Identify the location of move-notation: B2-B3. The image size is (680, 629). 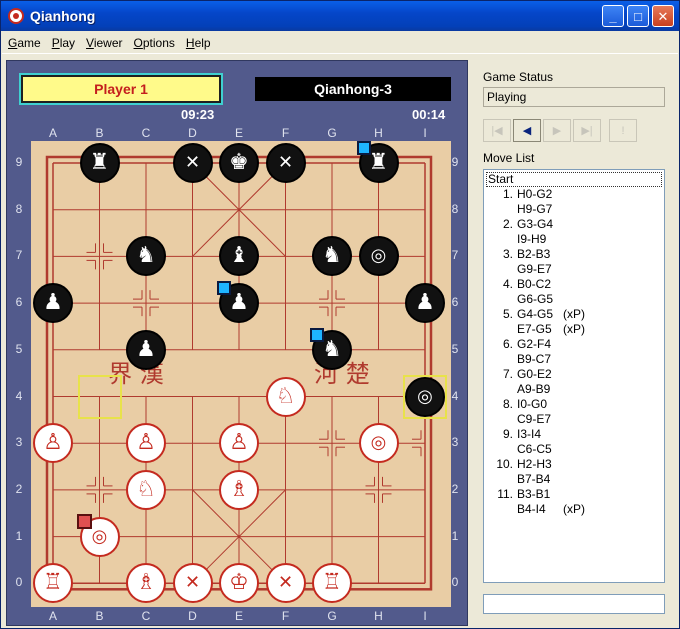
(534, 254).